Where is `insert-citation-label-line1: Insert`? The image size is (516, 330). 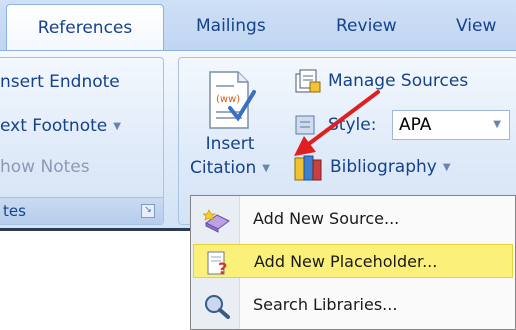
insert-citation-label-line1: Insert is located at coordinates (230, 144).